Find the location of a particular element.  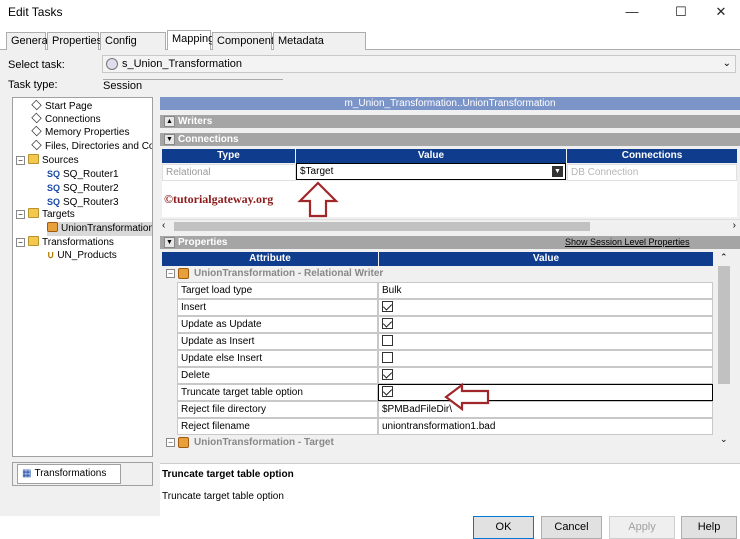

horizontal-scrollbar: ‹ › is located at coordinates (450, 226).